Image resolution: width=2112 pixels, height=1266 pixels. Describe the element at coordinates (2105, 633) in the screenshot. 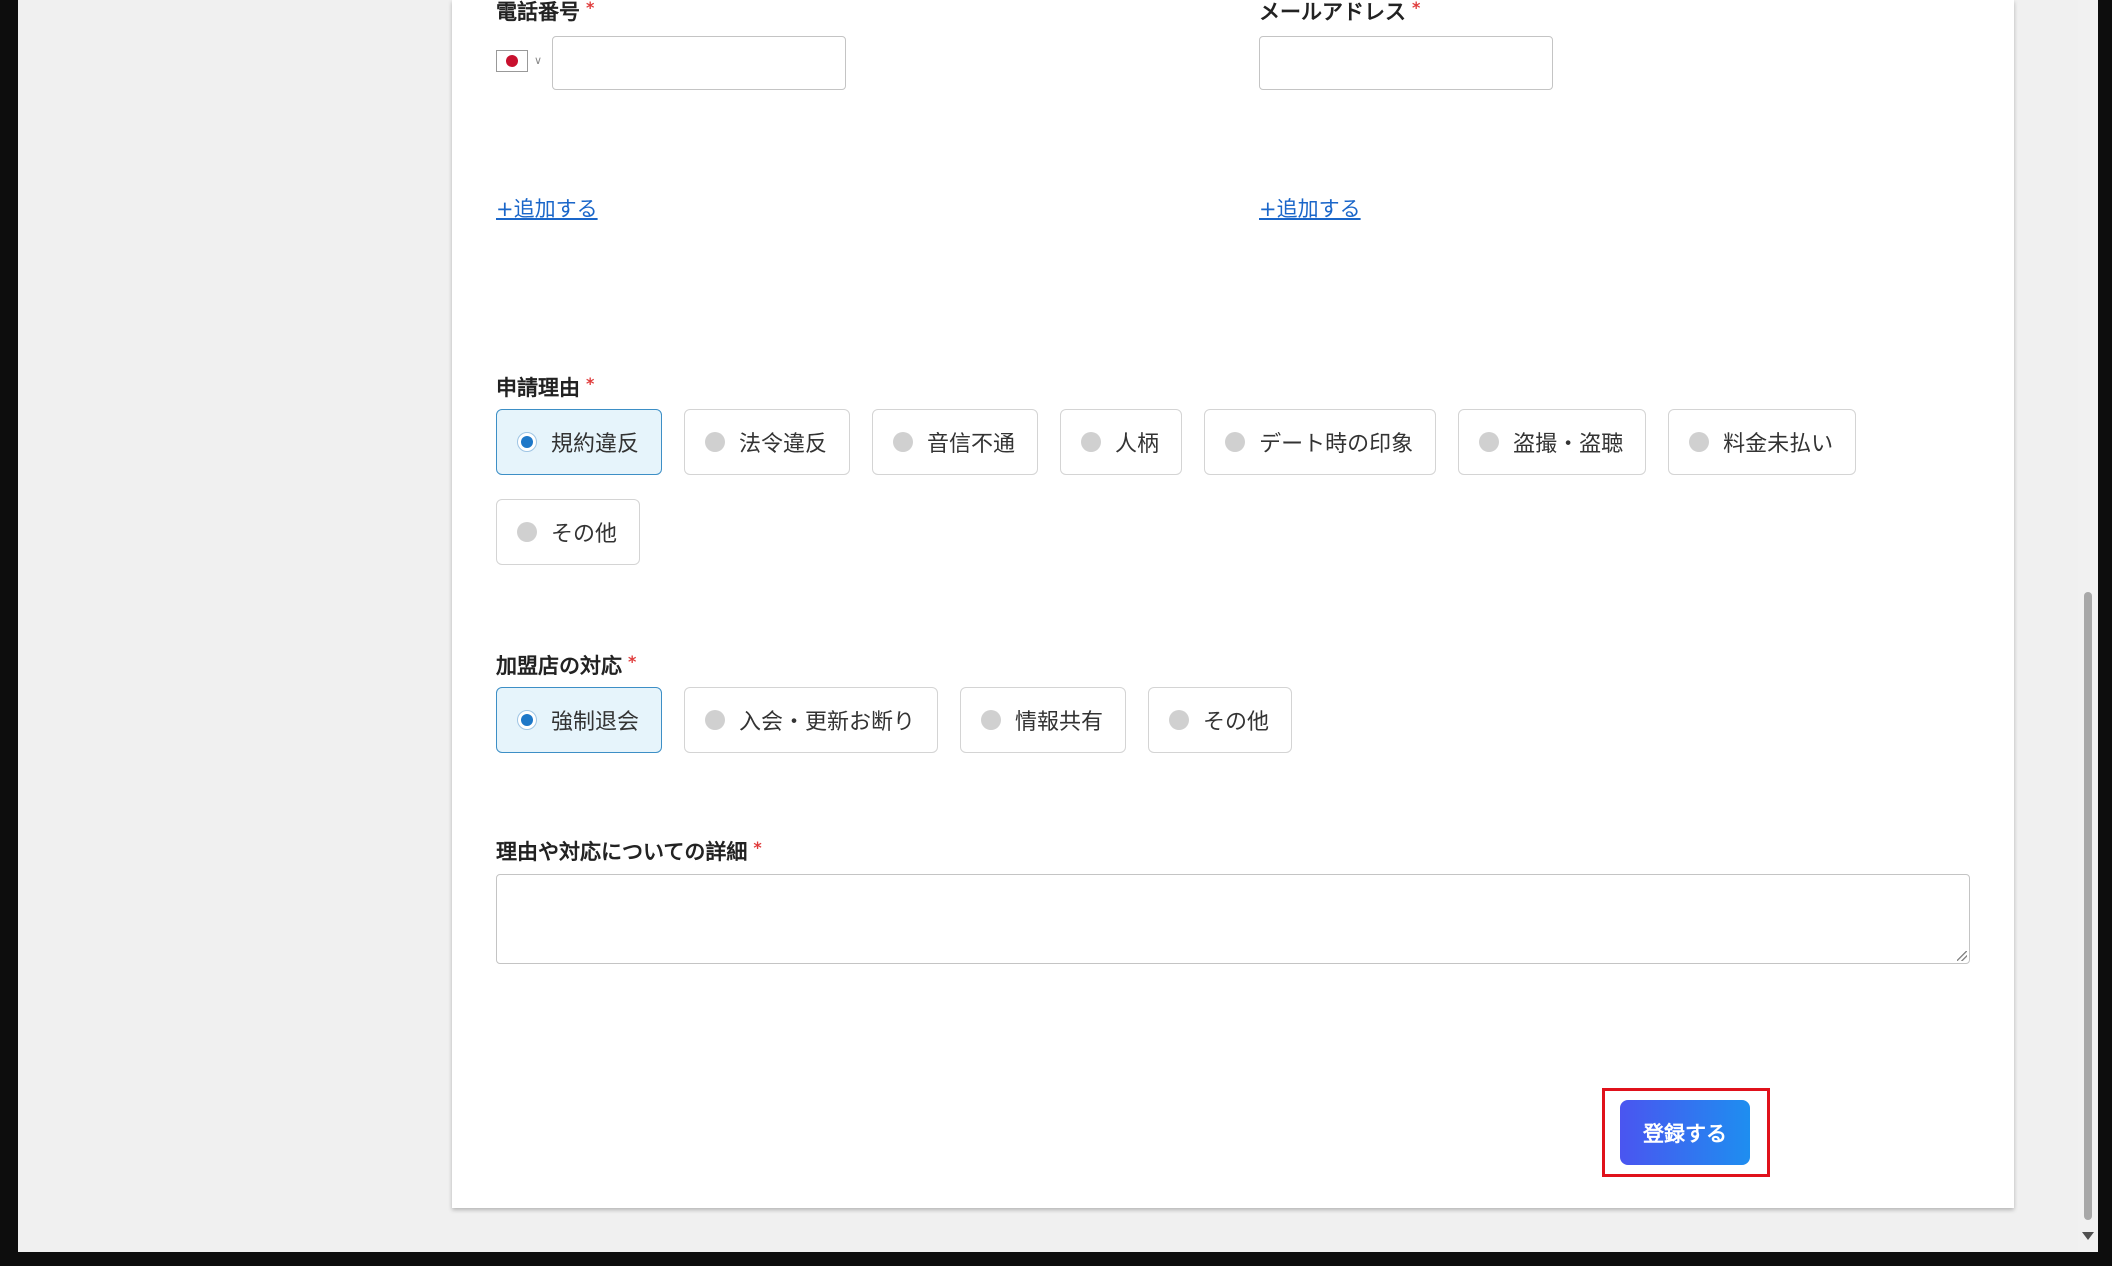

I see `window-frame-right` at that location.